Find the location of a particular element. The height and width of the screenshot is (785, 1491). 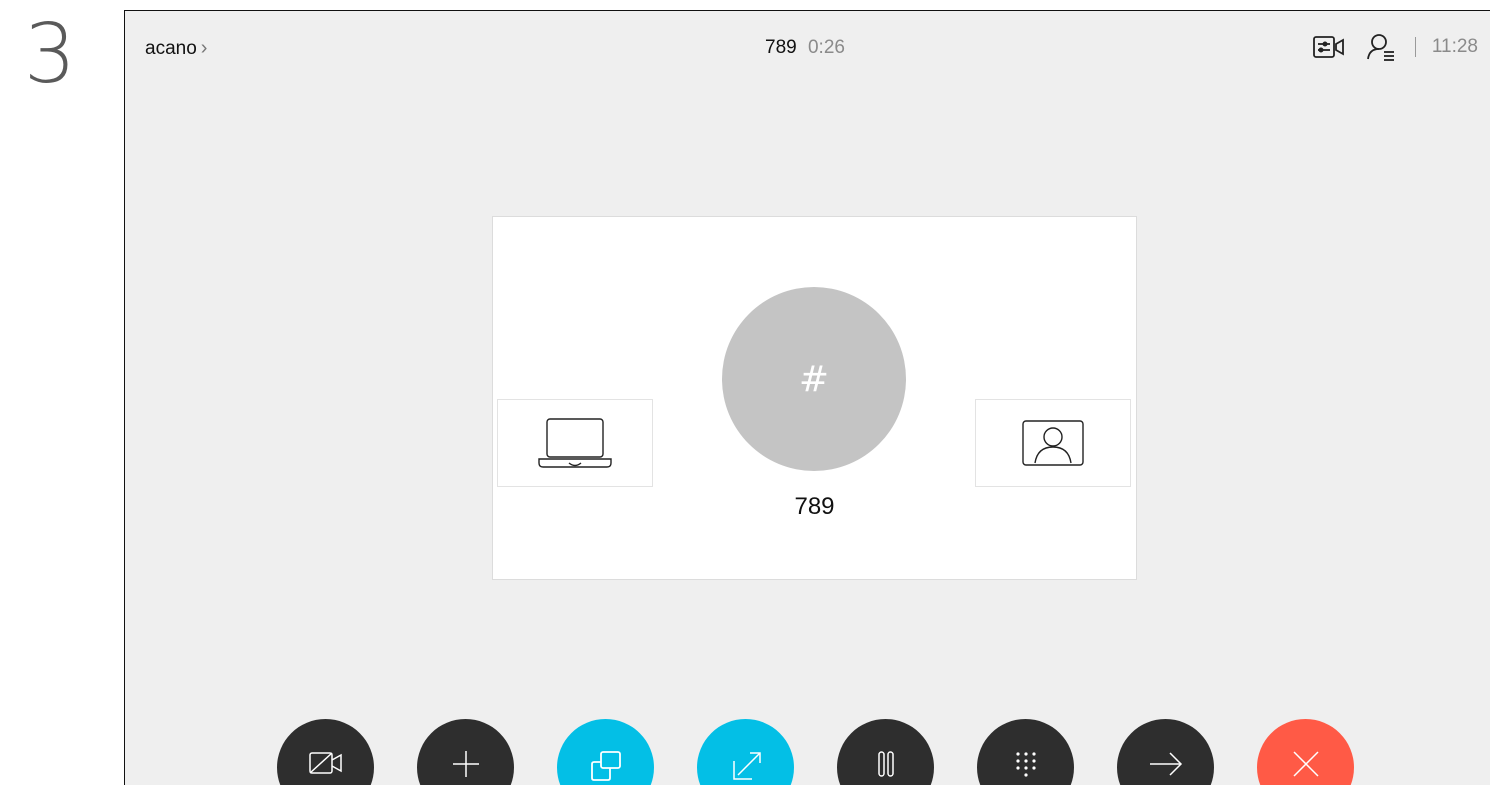

chevron-right-icon: › is located at coordinates (204, 48).